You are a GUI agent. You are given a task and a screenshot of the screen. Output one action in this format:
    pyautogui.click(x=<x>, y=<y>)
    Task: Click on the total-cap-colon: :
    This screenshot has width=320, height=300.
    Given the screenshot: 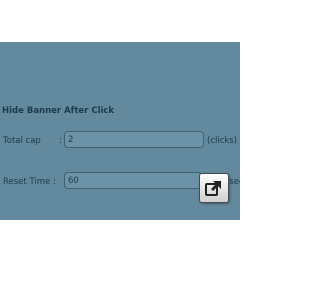 What is the action you would take?
    pyautogui.click(x=60, y=141)
    